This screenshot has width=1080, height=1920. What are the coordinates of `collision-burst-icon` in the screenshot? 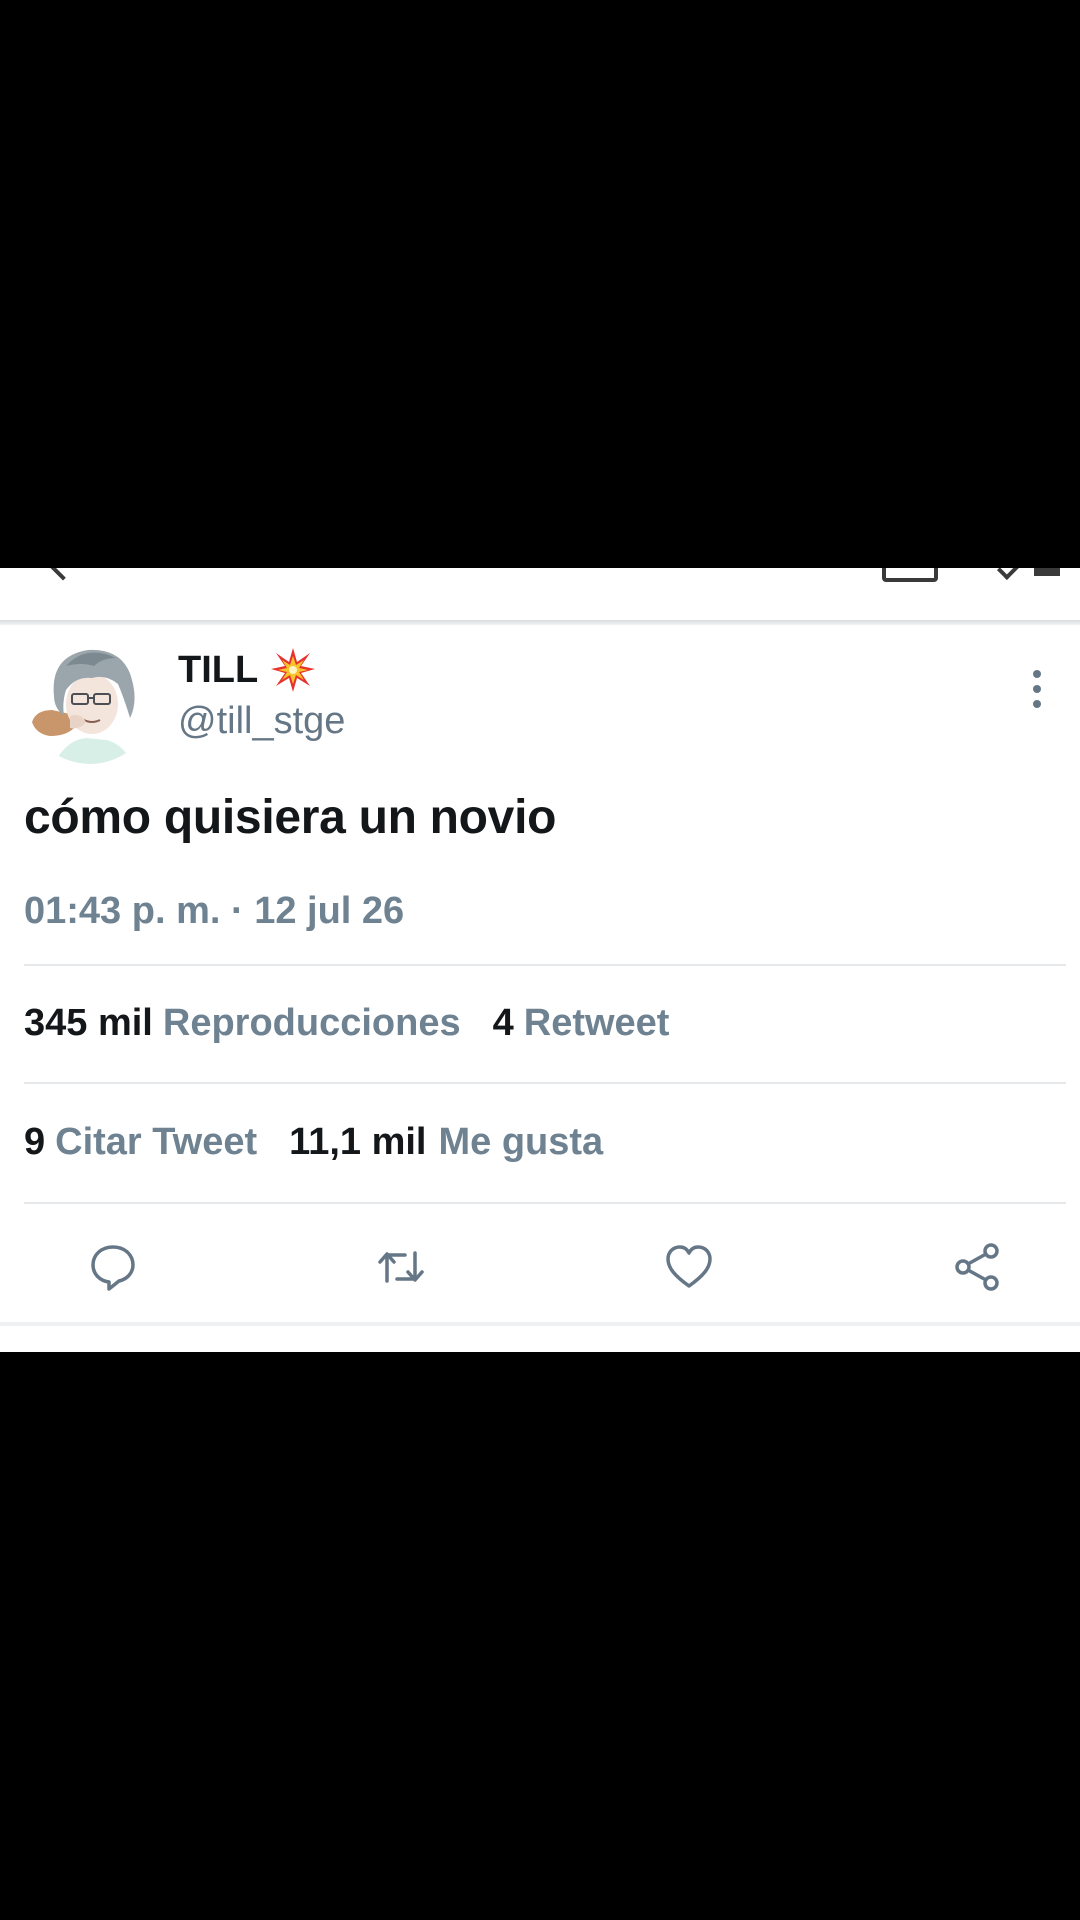 It's located at (293, 670).